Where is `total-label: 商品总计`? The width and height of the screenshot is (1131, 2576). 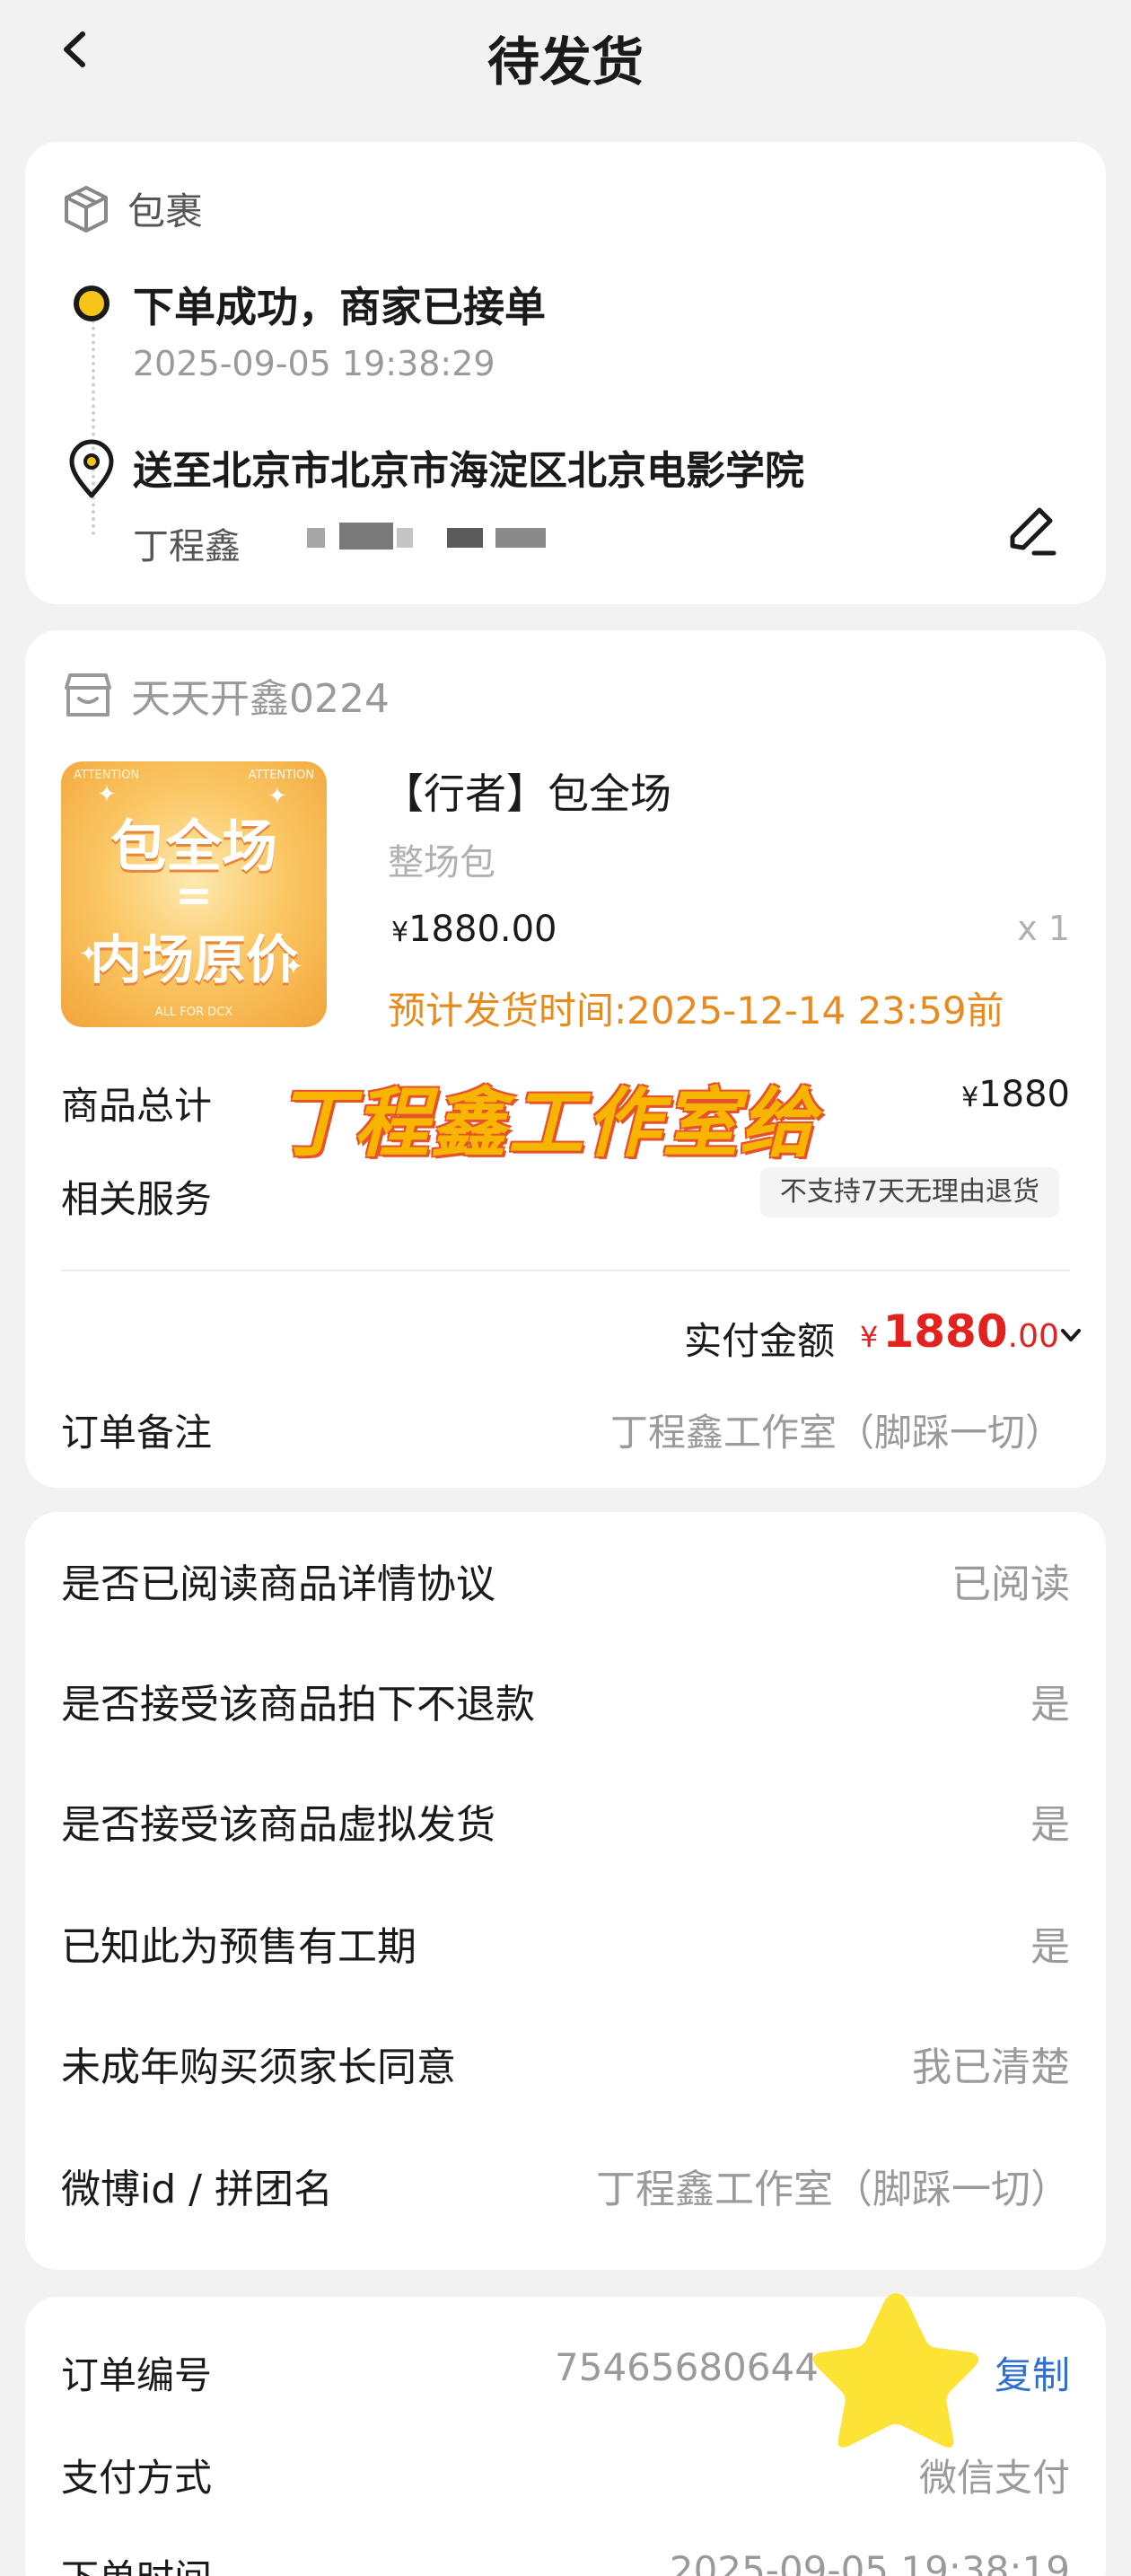 total-label: 商品总计 is located at coordinates (137, 1106).